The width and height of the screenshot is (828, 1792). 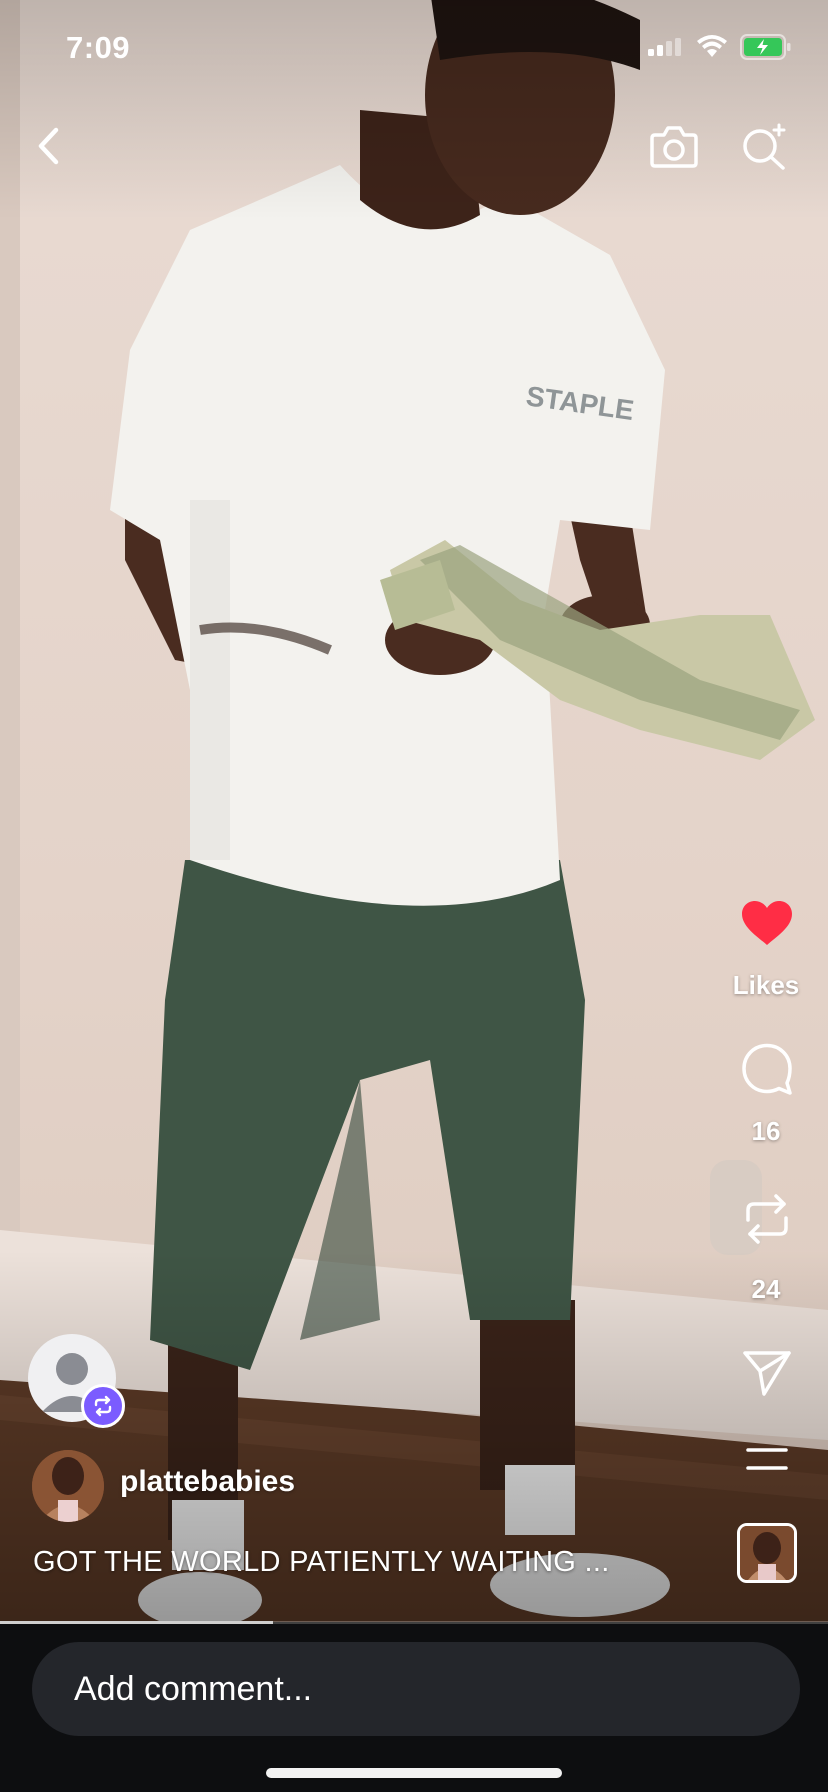 I want to click on battery-charging-icon, so click(x=765, y=47).